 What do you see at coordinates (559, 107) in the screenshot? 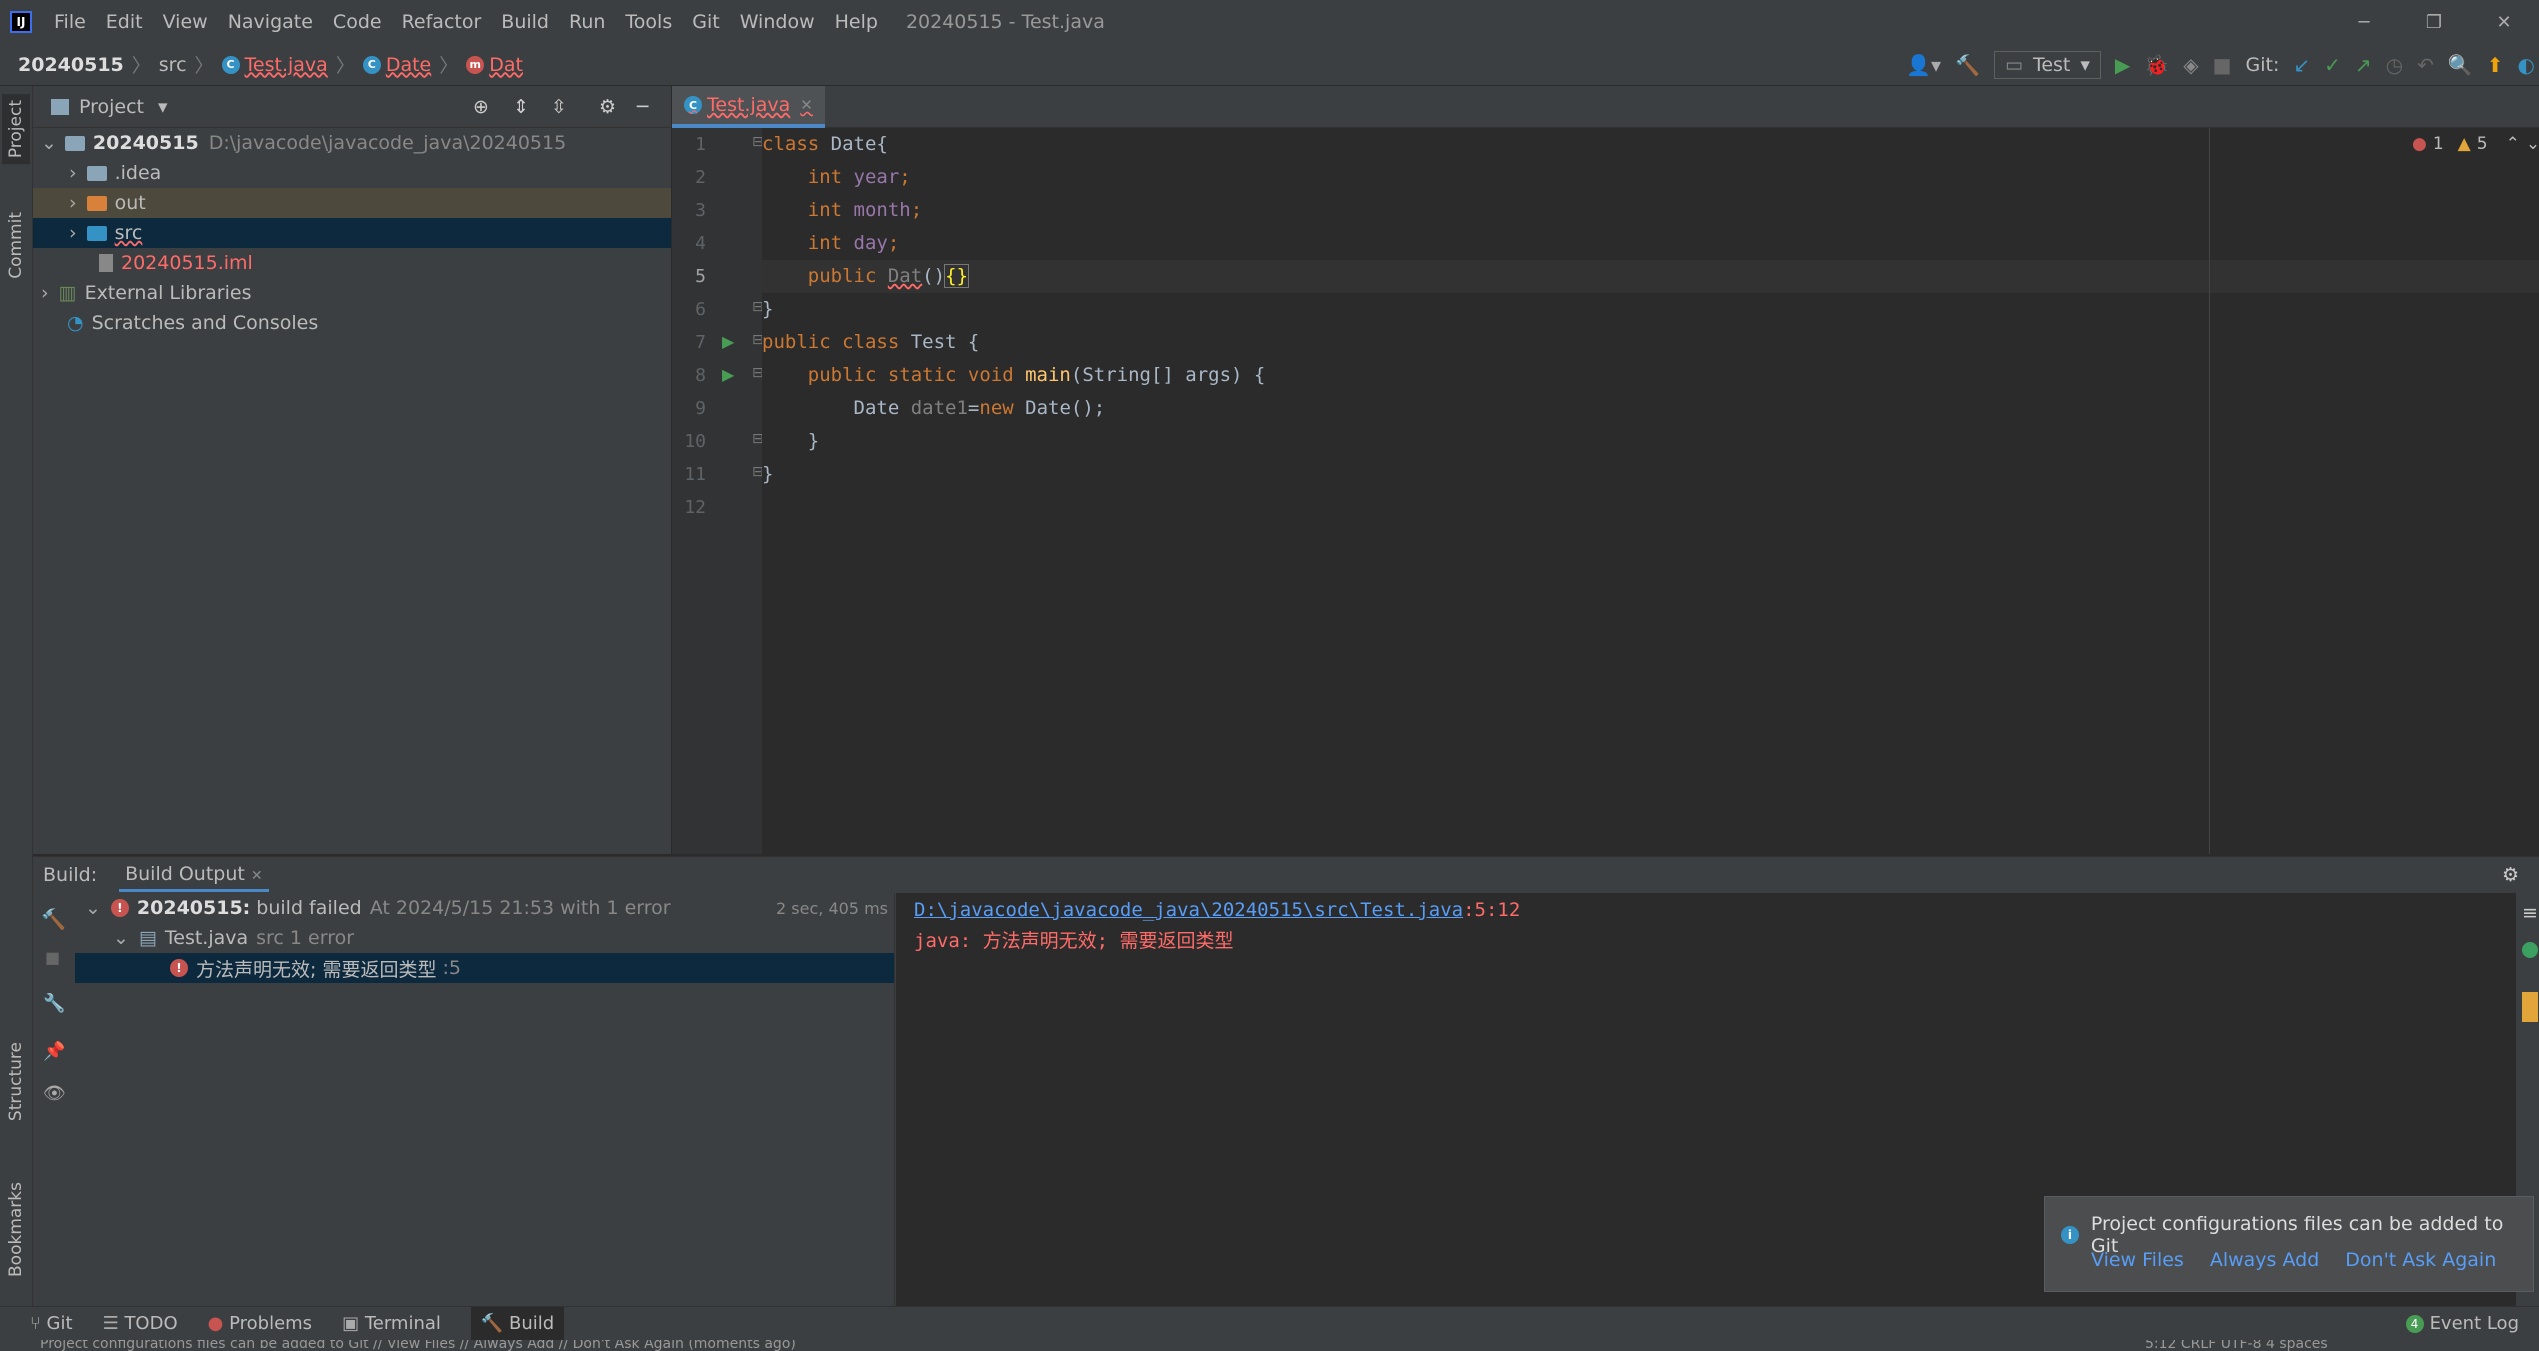
I see `collapse-all-icon: ⇳` at bounding box center [559, 107].